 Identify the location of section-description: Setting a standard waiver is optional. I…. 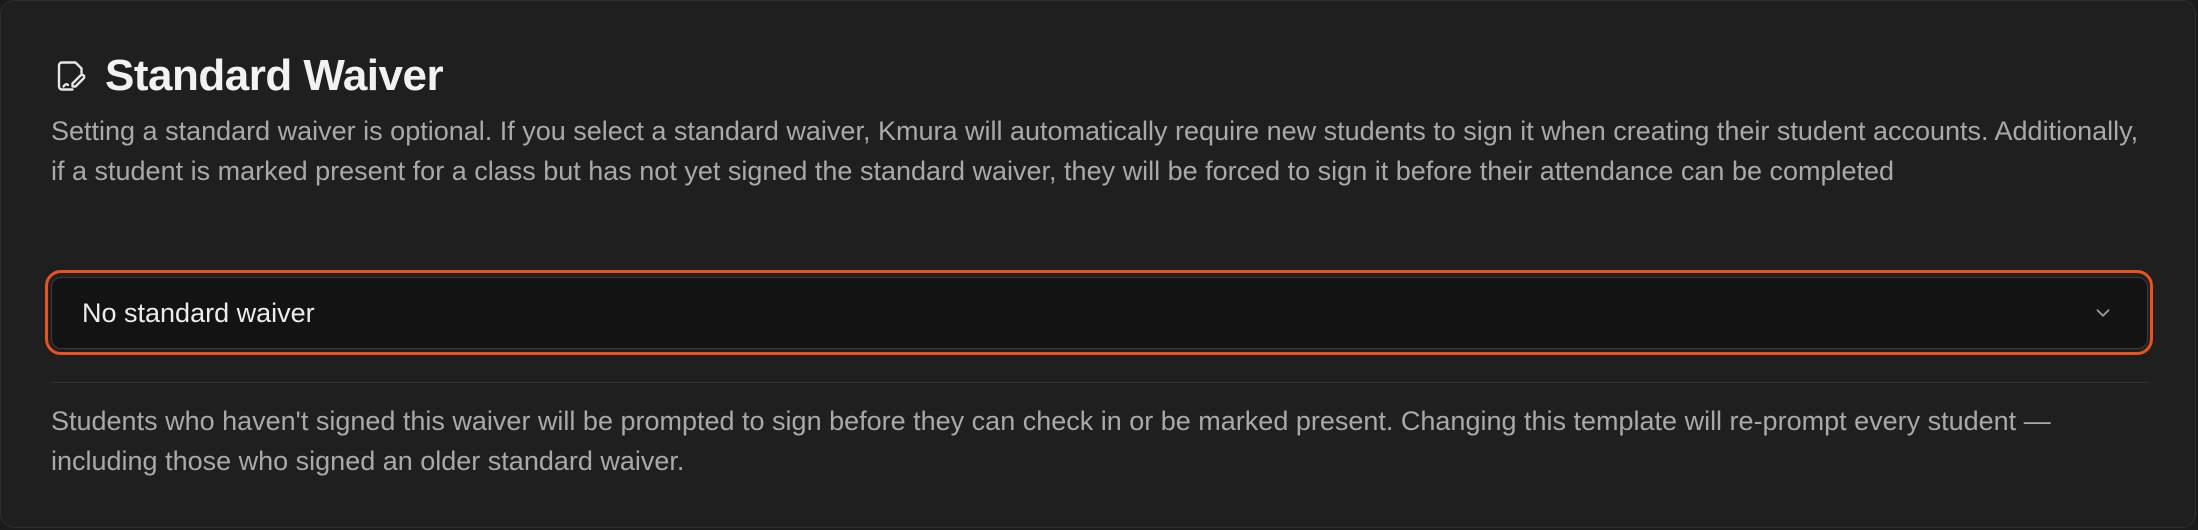
(1095, 151).